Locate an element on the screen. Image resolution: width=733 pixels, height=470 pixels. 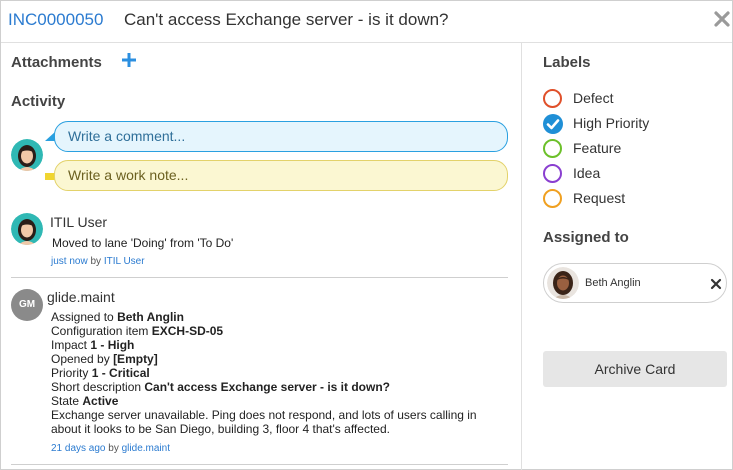
field-change: Configuration item EXCH-SD-05 is located at coordinates (137, 331).